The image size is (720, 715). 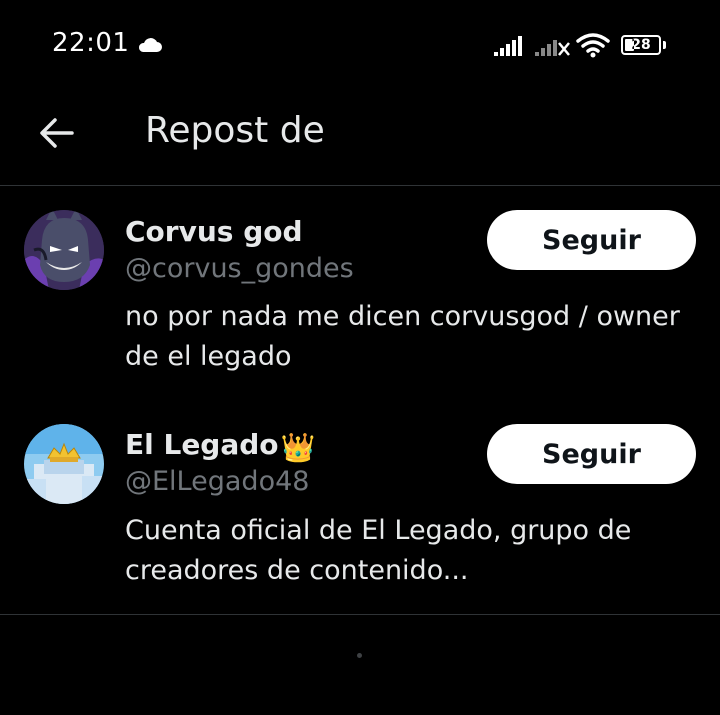 I want to click on battery-icon: 28, so click(x=641, y=45).